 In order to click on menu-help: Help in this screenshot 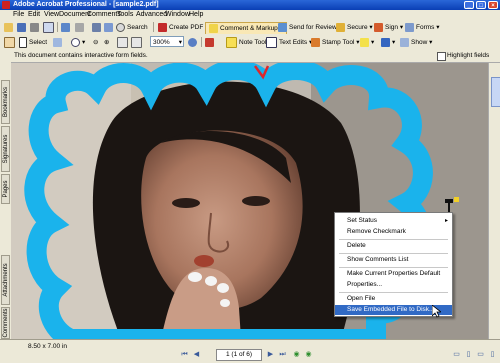, I will do `click(196, 14)`.